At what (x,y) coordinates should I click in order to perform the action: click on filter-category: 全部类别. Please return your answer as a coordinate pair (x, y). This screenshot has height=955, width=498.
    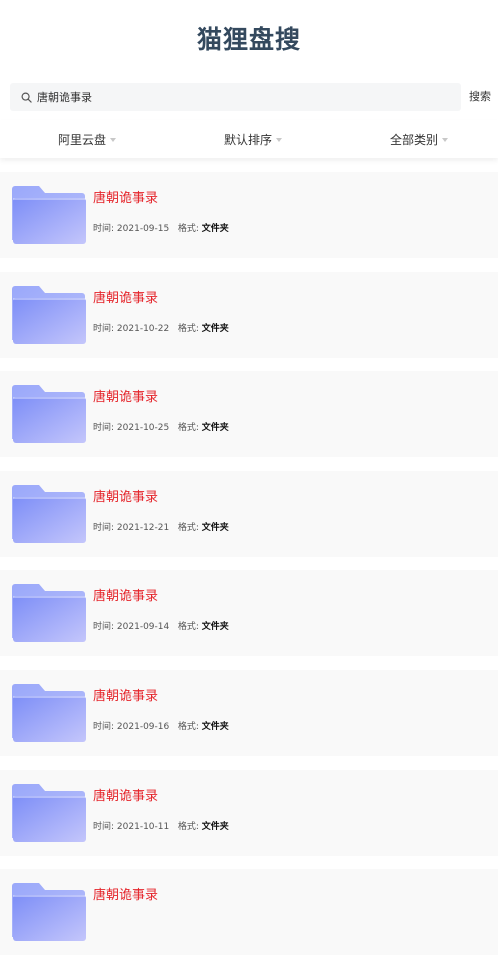
    Looking at the image, I should click on (419, 139).